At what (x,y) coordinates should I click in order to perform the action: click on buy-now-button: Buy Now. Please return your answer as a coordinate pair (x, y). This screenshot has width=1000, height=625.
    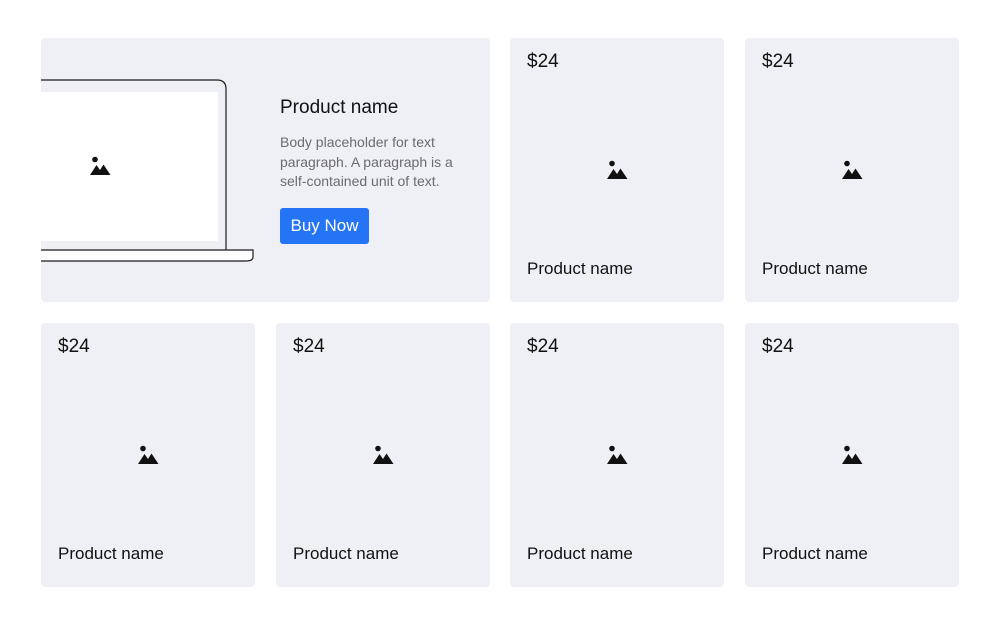
    Looking at the image, I should click on (324, 226).